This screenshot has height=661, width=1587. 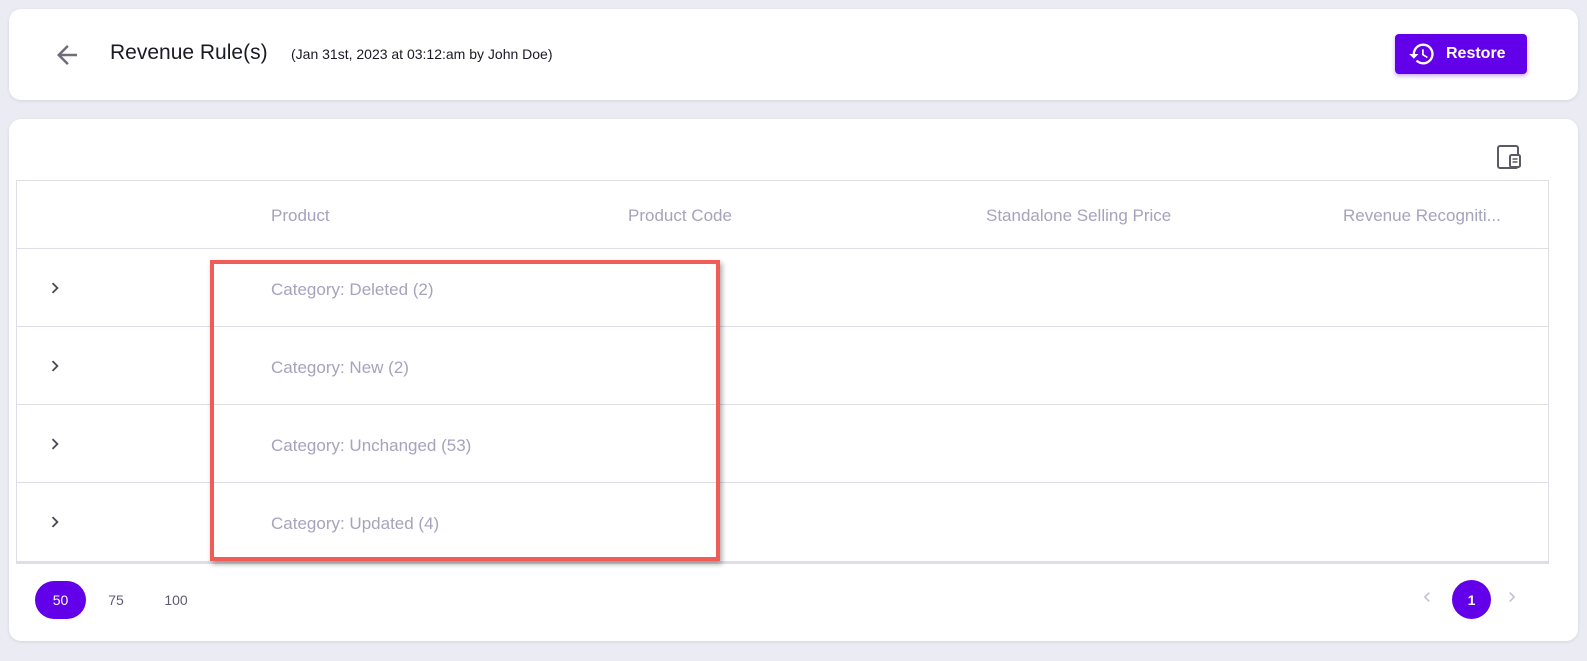 What do you see at coordinates (1471, 599) in the screenshot?
I see `current-page: 1` at bounding box center [1471, 599].